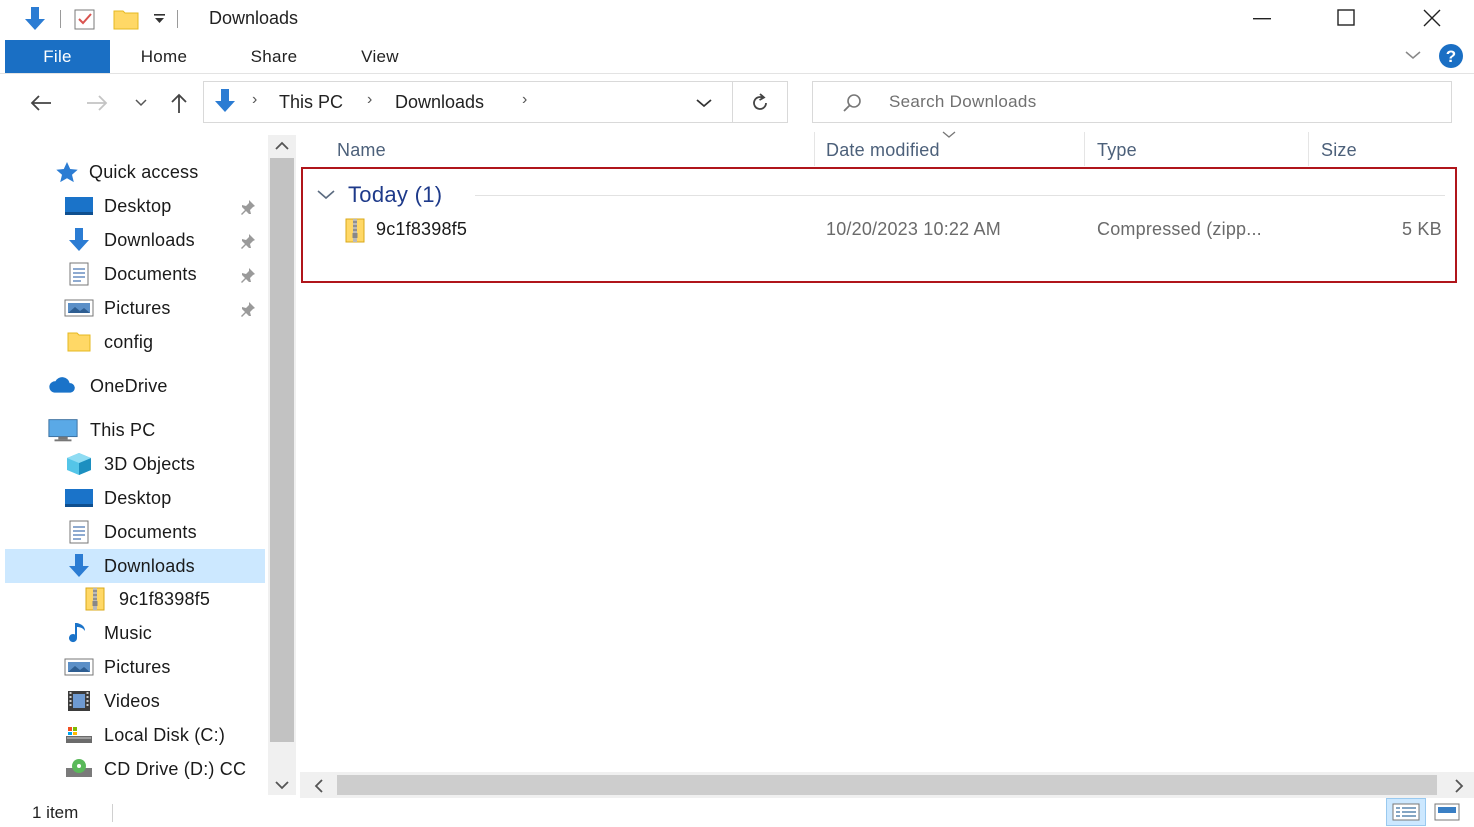  I want to click on details-view-button, so click(1406, 812).